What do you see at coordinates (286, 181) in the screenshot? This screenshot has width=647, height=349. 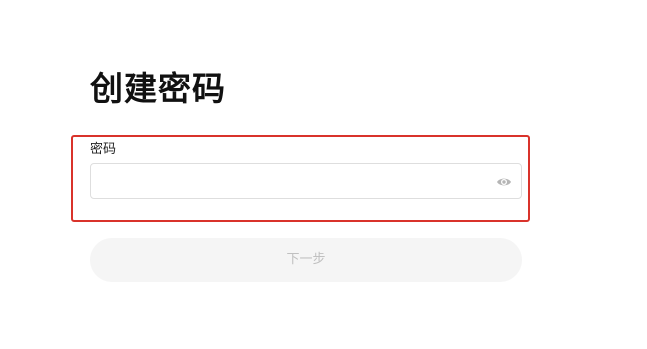 I see `password-input` at bounding box center [286, 181].